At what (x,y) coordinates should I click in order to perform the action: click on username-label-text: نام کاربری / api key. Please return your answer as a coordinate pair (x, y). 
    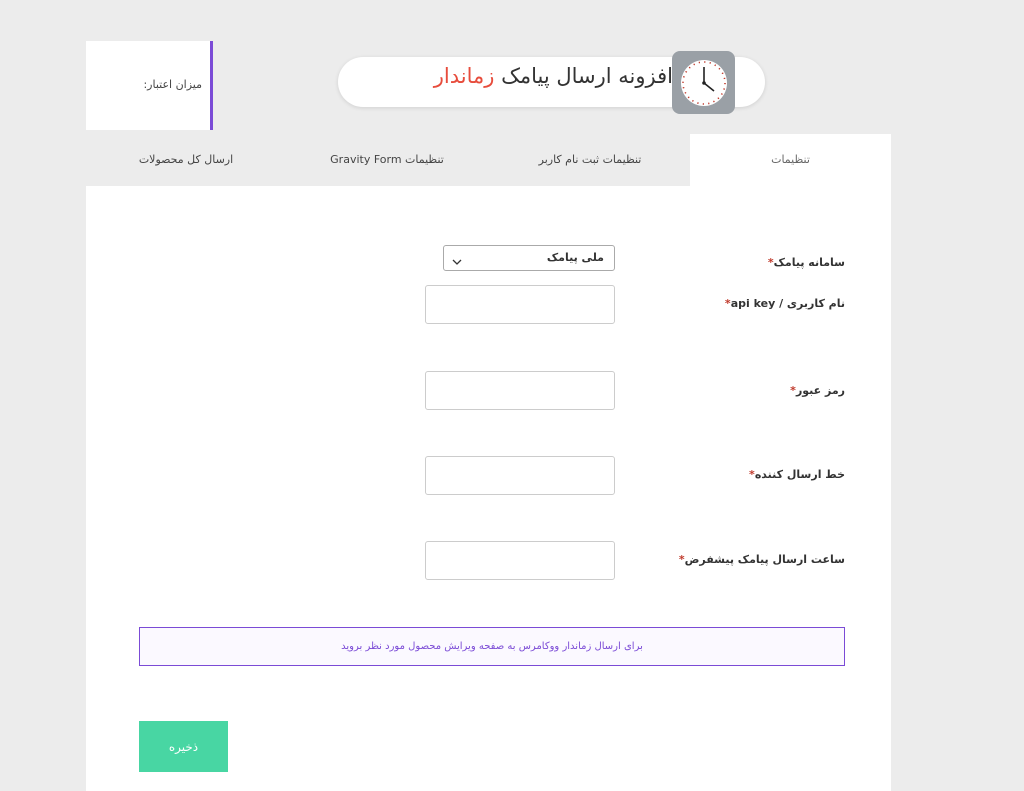
    Looking at the image, I should click on (787, 303).